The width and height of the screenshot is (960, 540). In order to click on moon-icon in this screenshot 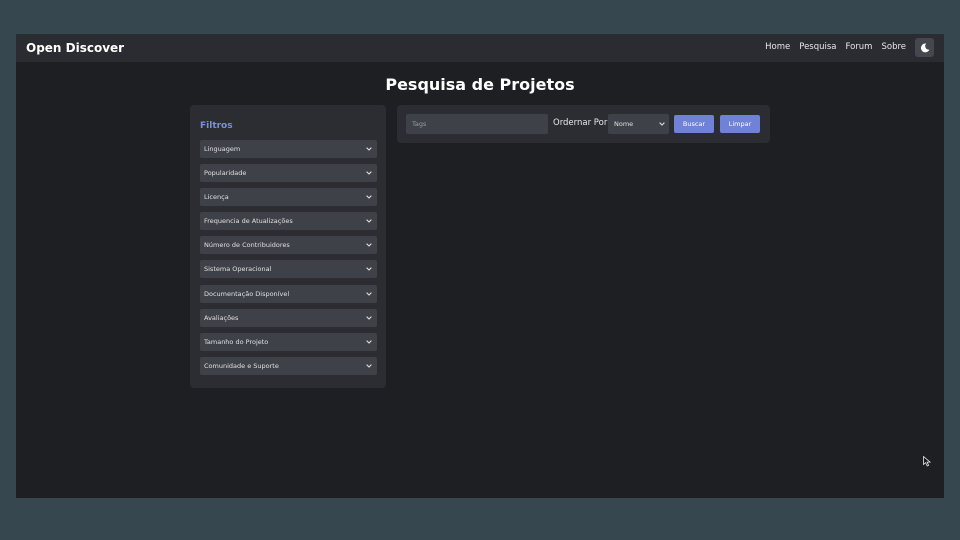, I will do `click(924, 47)`.